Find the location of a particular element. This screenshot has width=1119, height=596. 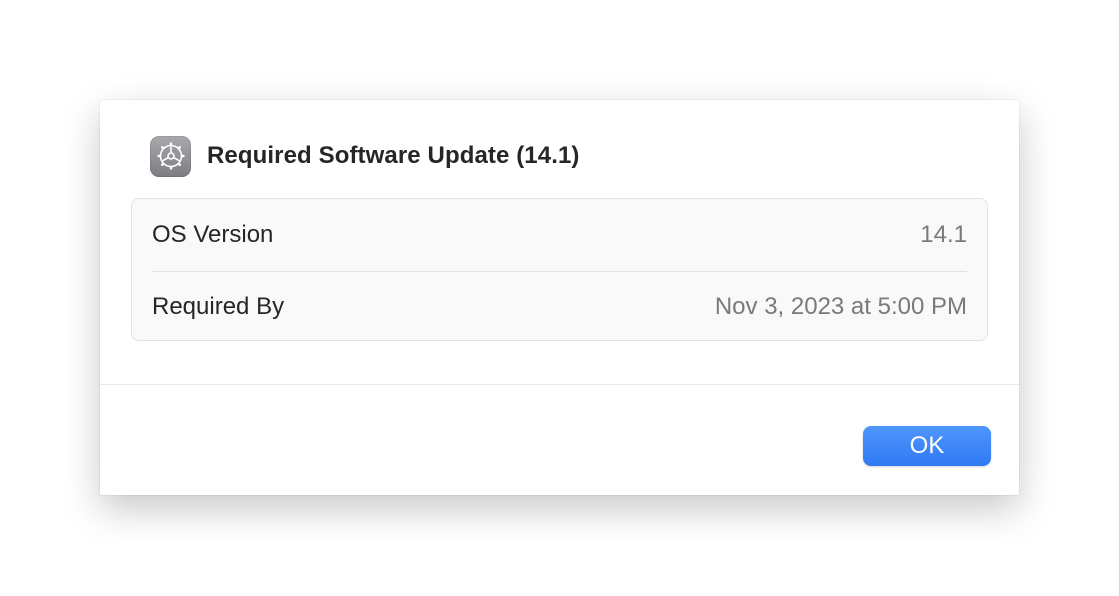

os-version-label: OS Version is located at coordinates (213, 234).